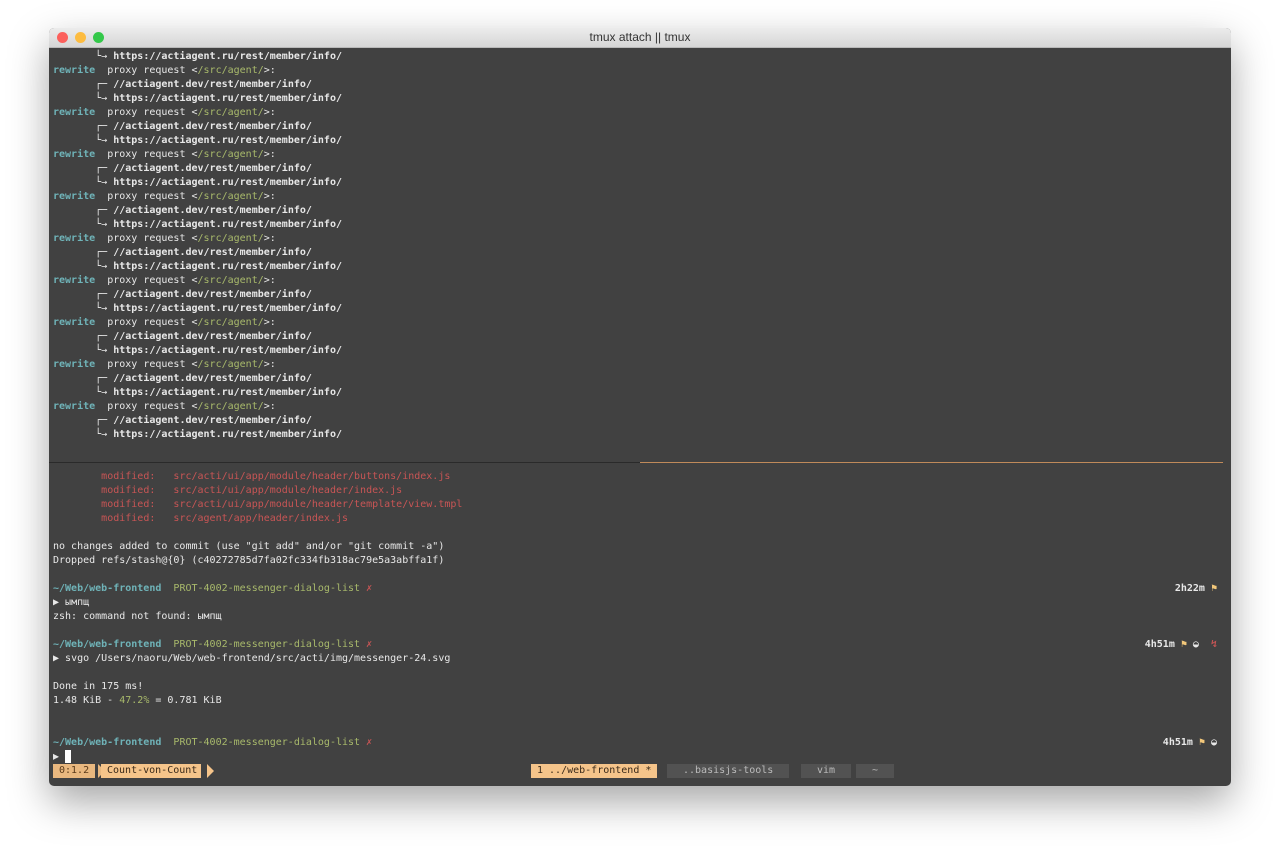  What do you see at coordinates (1189, 588) in the screenshot?
I see `prompt-time: 2h22m` at bounding box center [1189, 588].